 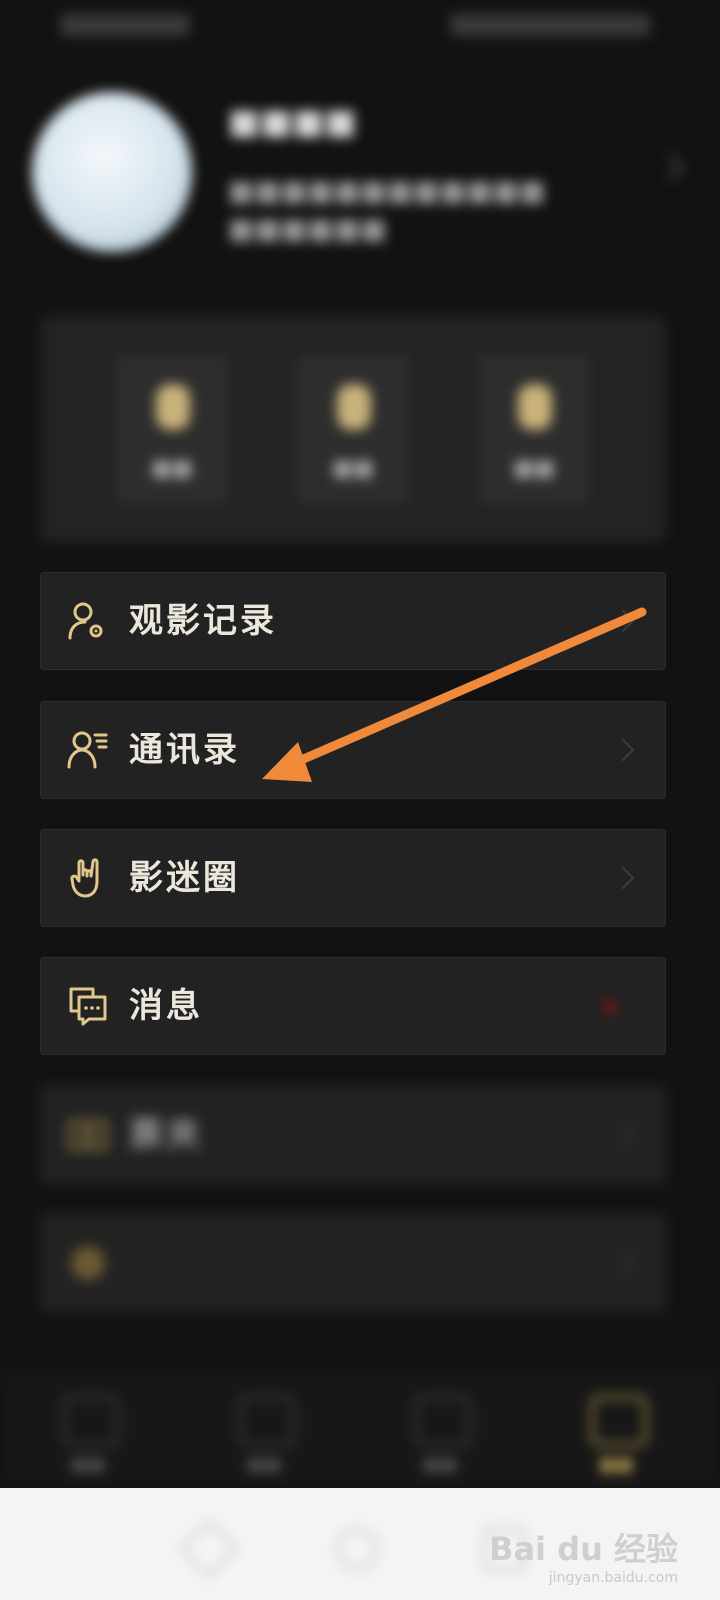 I want to click on status-right-indicators, so click(x=550, y=25).